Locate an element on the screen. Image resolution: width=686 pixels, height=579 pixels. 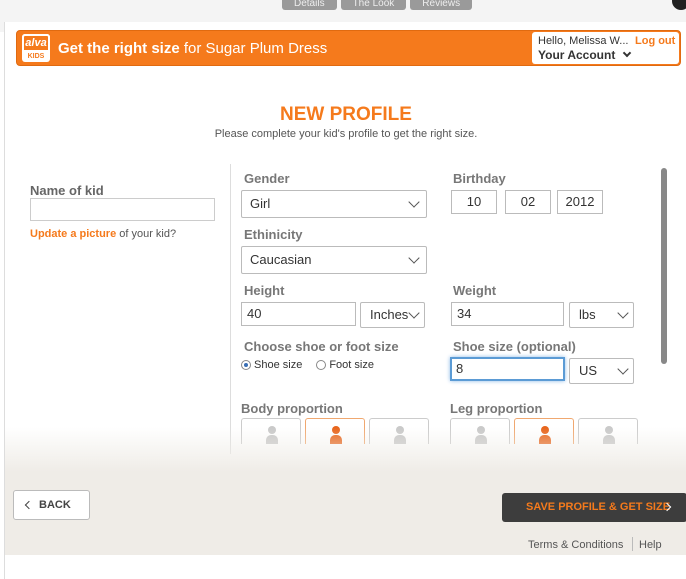
gender-select: Girl is located at coordinates (334, 204).